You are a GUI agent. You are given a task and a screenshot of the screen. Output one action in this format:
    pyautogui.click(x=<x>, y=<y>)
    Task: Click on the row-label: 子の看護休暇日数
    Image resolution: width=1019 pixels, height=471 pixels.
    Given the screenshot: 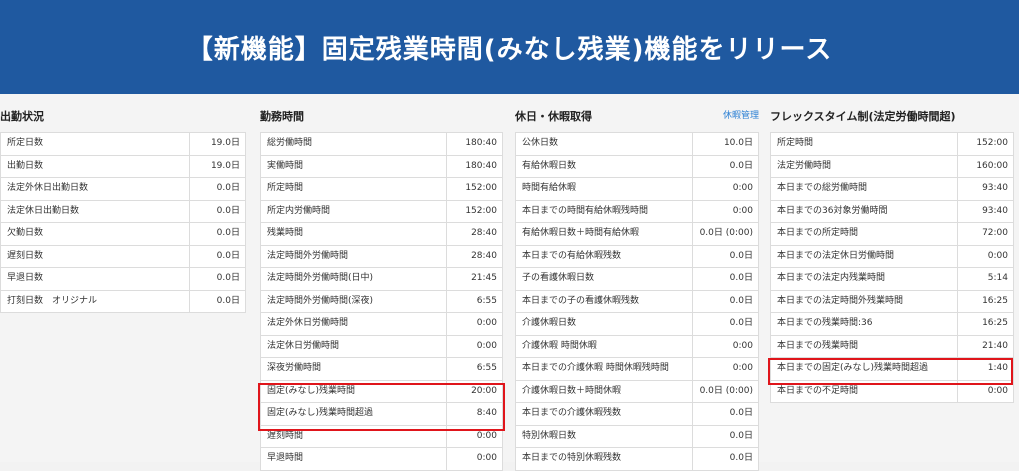 What is the action you would take?
    pyautogui.click(x=558, y=278)
    